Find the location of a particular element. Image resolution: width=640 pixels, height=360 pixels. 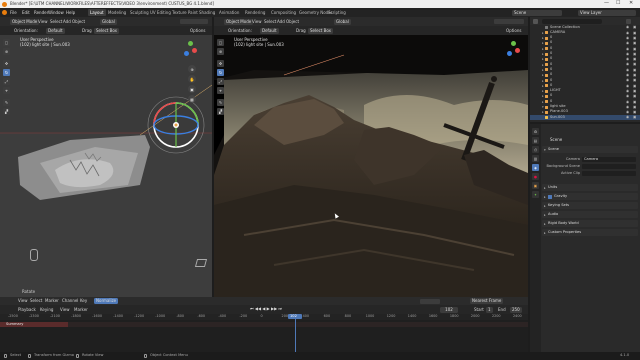

right-move-tool-icon: ✥ is located at coordinates (220, 63).